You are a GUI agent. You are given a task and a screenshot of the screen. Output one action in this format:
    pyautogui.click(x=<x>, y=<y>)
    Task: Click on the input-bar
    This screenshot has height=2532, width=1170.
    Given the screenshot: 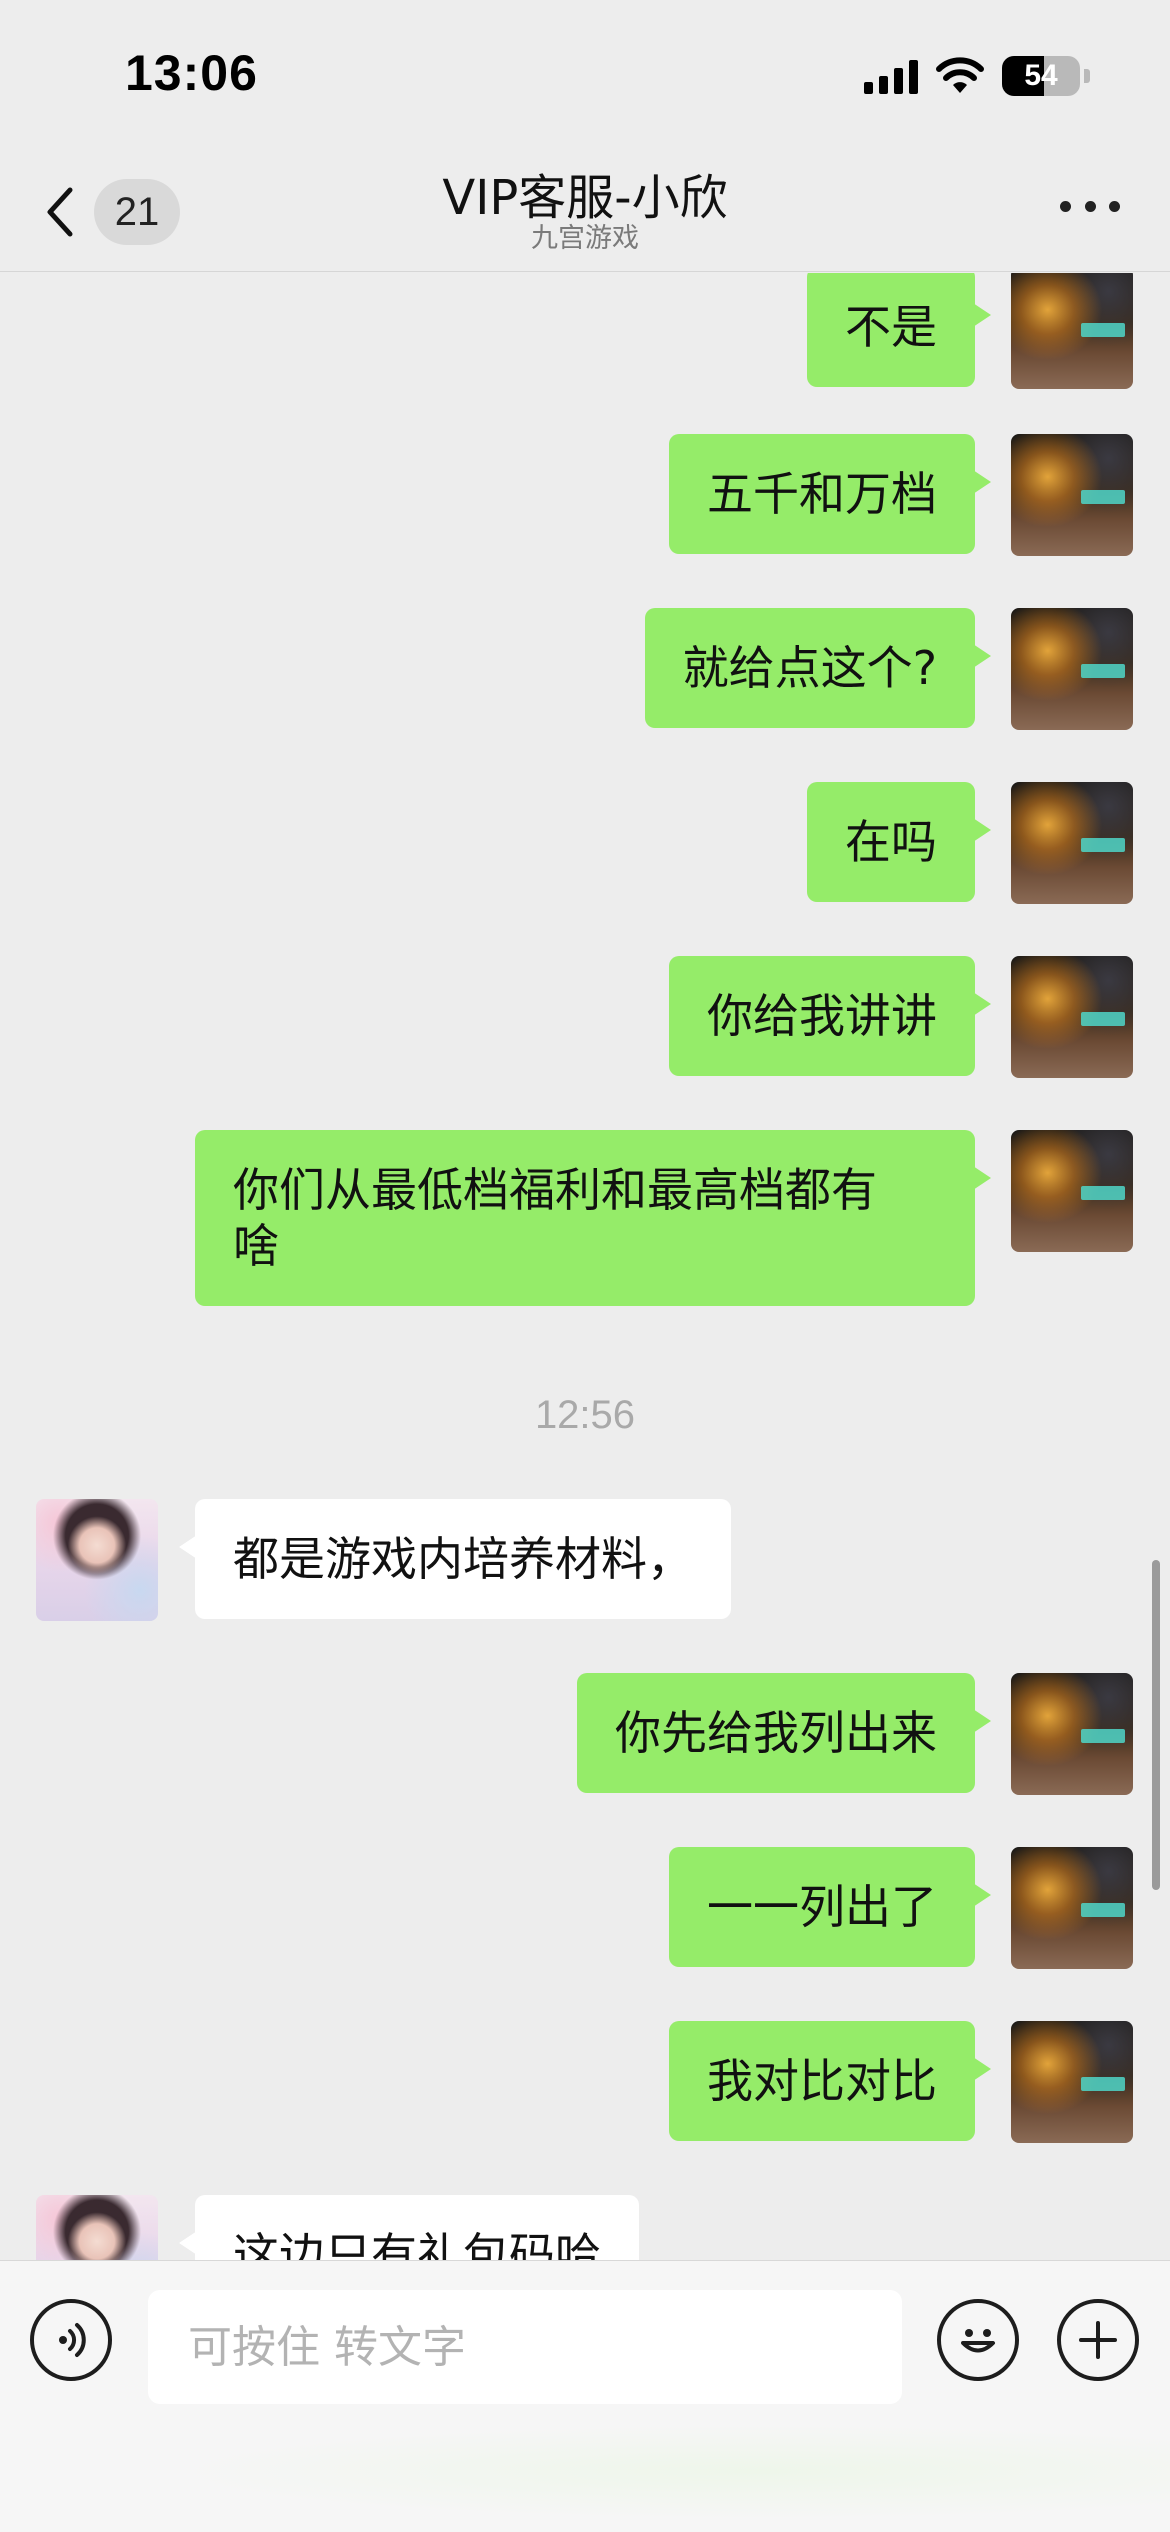 What is the action you would take?
    pyautogui.click(x=585, y=2396)
    